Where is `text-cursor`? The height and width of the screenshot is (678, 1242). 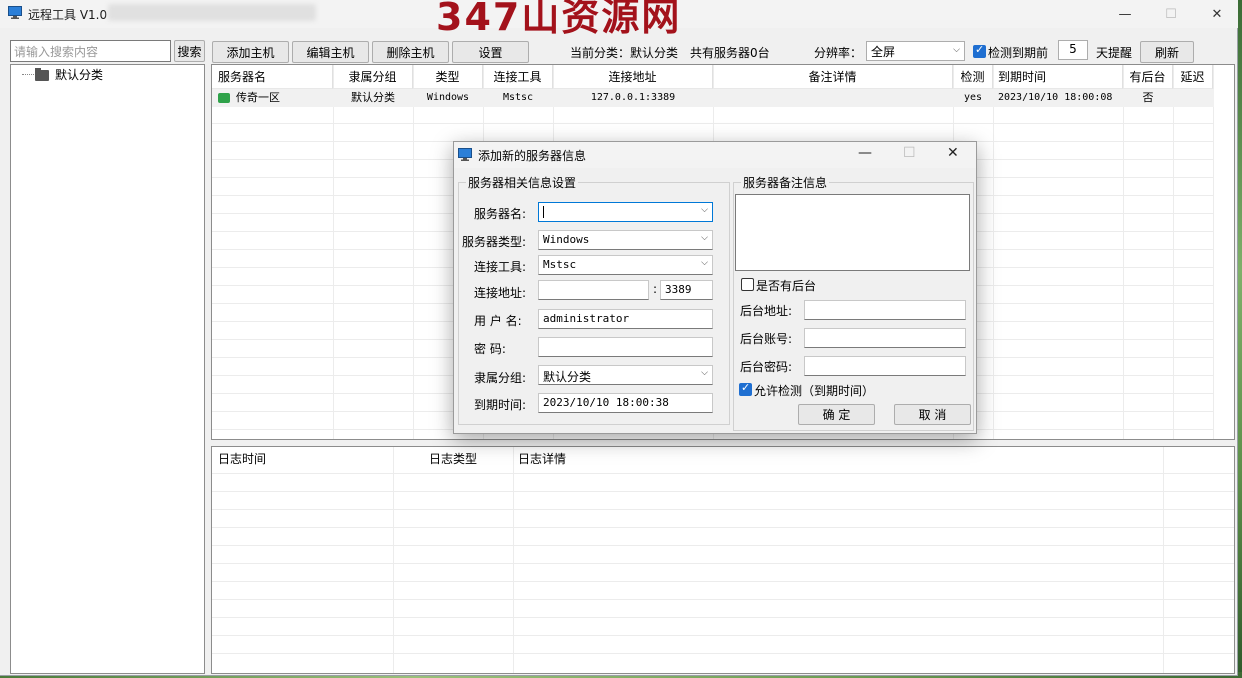
text-cursor is located at coordinates (543, 212).